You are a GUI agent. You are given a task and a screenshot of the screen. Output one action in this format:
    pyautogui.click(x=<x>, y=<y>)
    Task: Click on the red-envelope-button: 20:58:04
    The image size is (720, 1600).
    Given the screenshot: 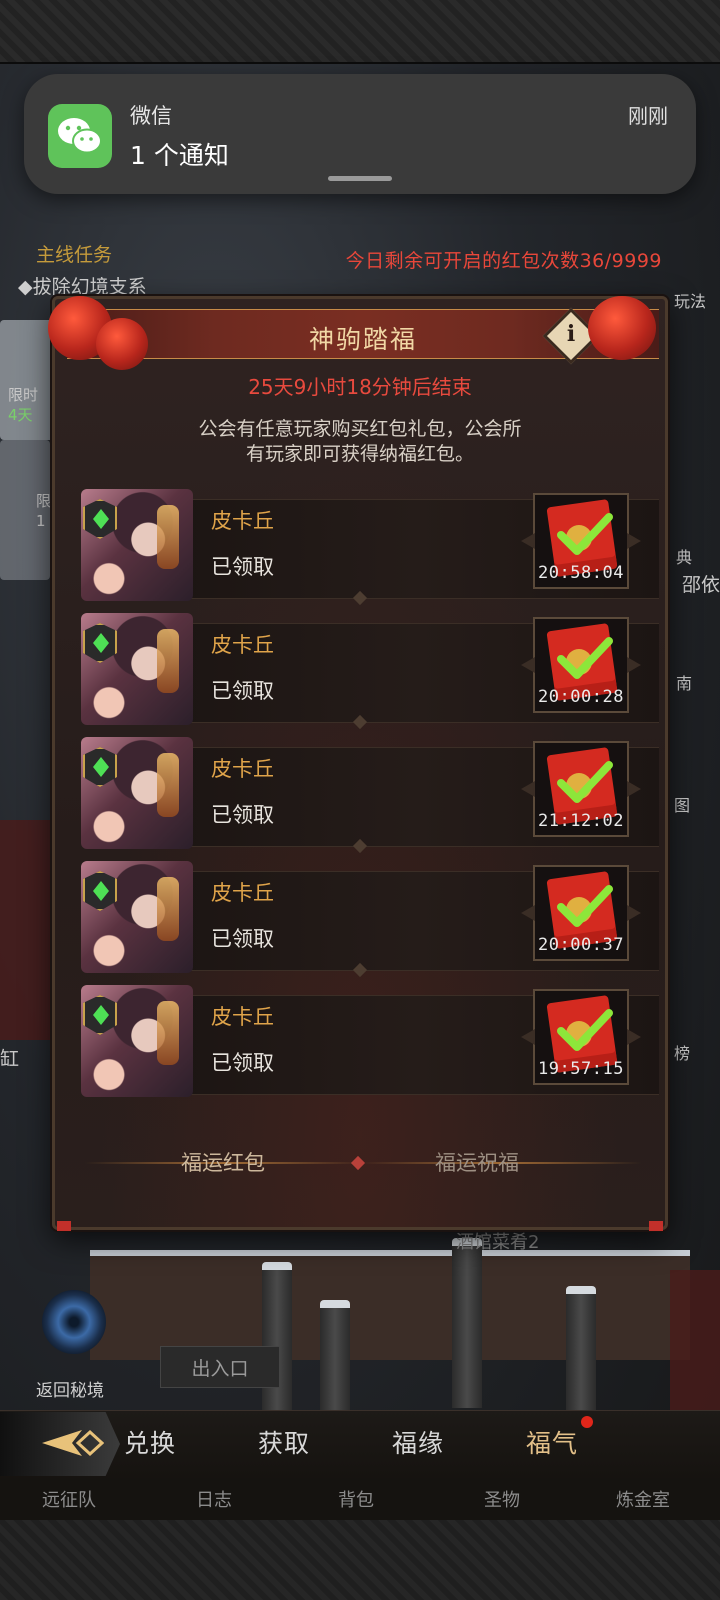 What is the action you would take?
    pyautogui.click(x=581, y=541)
    